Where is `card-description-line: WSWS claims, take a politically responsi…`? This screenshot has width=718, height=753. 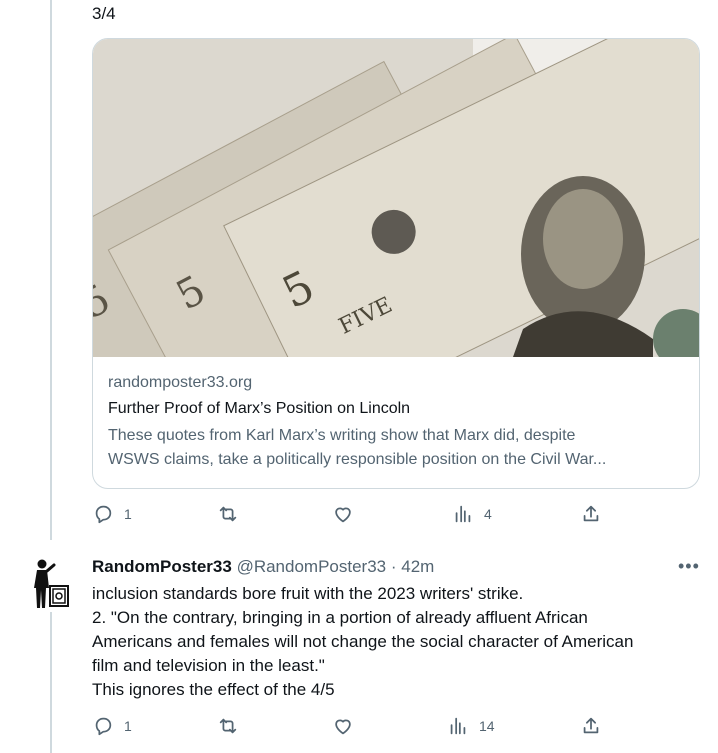 card-description-line: WSWS claims, take a politically responsi… is located at coordinates (357, 459).